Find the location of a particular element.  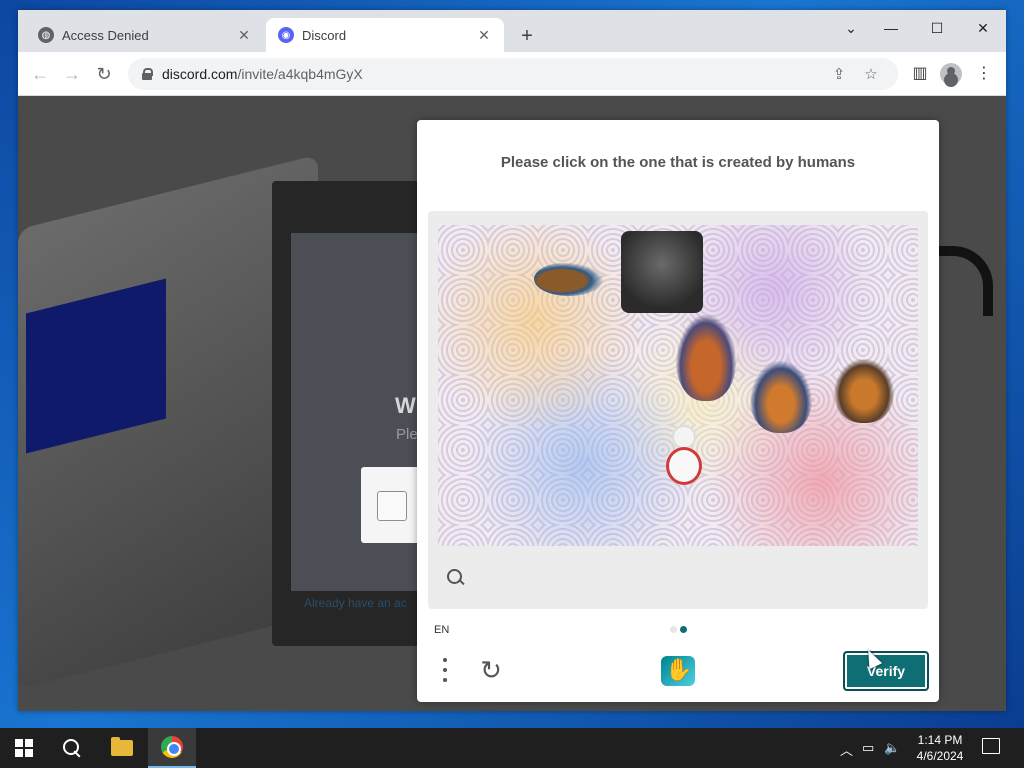

folder-icon is located at coordinates (122, 746).